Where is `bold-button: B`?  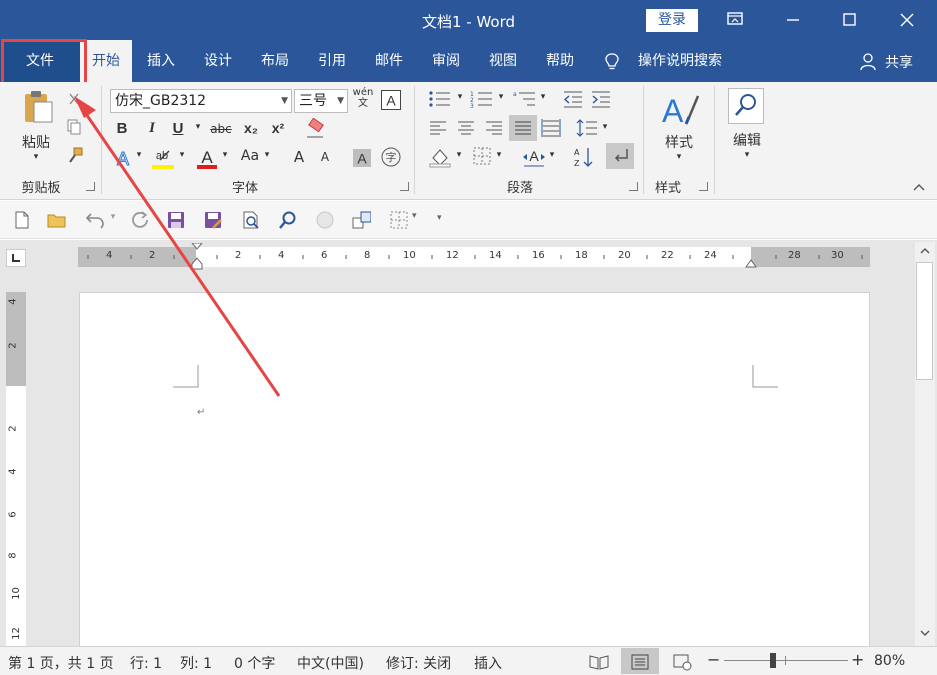
bold-button: B is located at coordinates (122, 128).